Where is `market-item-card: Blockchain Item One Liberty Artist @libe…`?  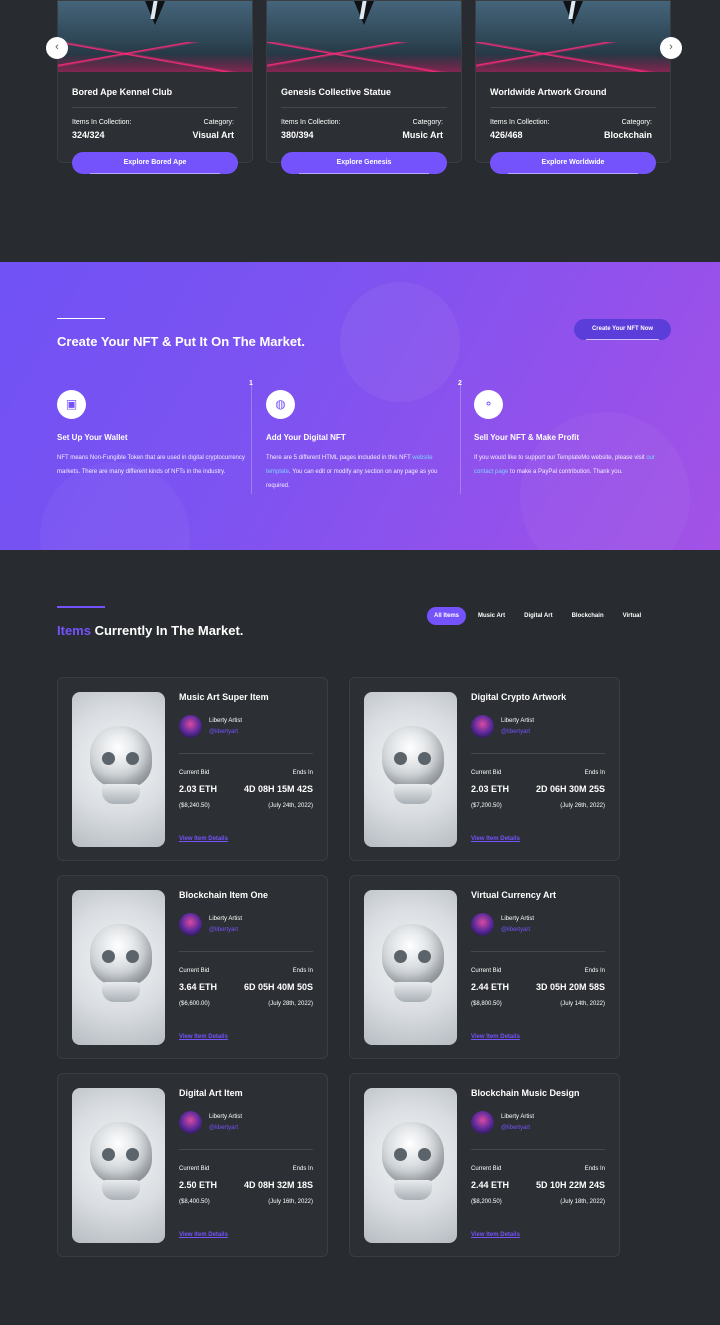
market-item-card: Blockchain Item One Liberty Artist @libe… is located at coordinates (192, 967).